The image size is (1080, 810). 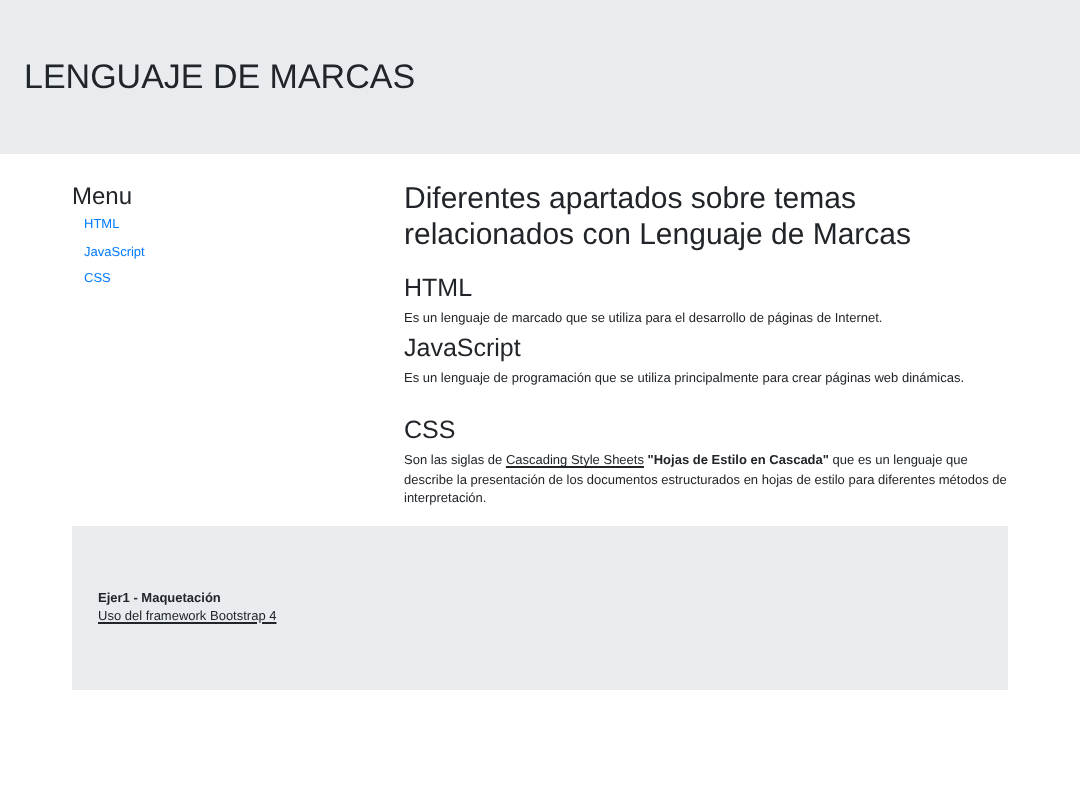 What do you see at coordinates (658, 218) in the screenshot?
I see `section-title: Diferentes apartados sobre temas relacionados con Lenguaje de Marcas` at bounding box center [658, 218].